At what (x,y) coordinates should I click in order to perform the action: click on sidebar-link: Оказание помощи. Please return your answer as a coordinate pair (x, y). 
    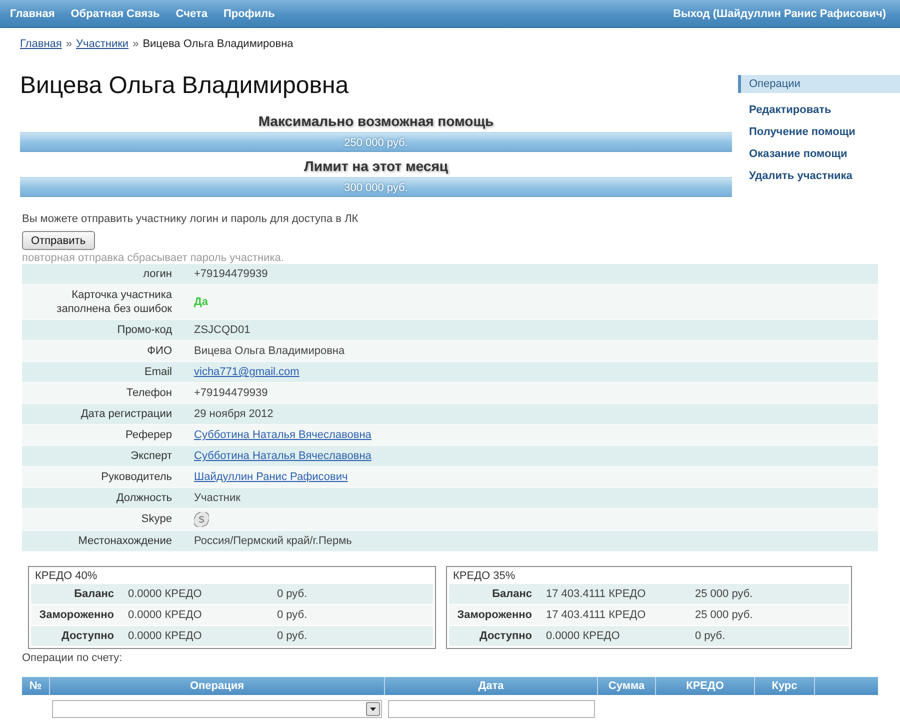
    Looking at the image, I should click on (819, 154).